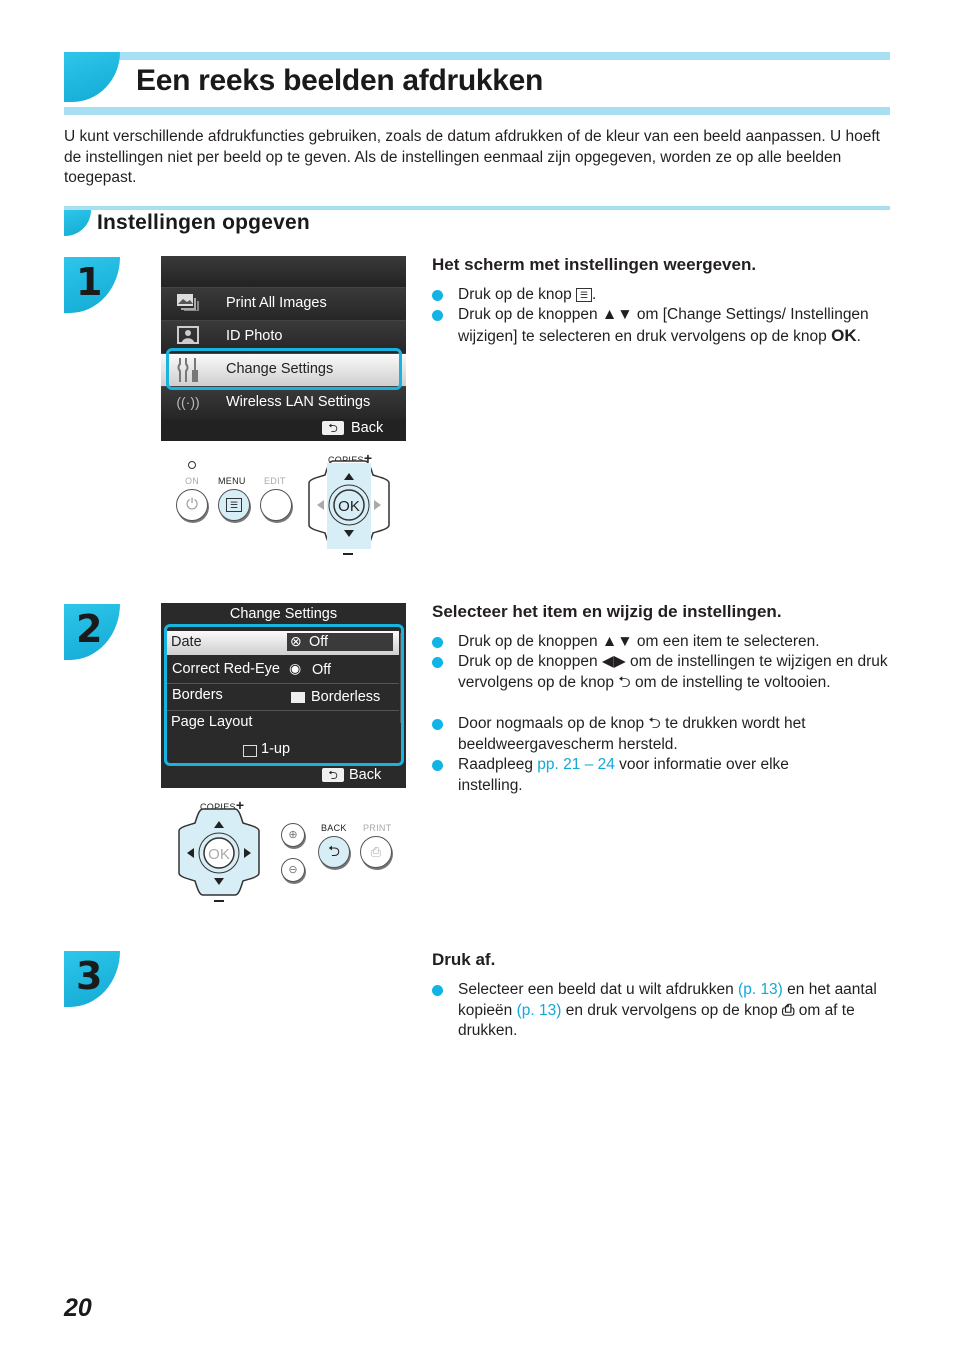  I want to click on id-photo-icon, so click(188, 336).